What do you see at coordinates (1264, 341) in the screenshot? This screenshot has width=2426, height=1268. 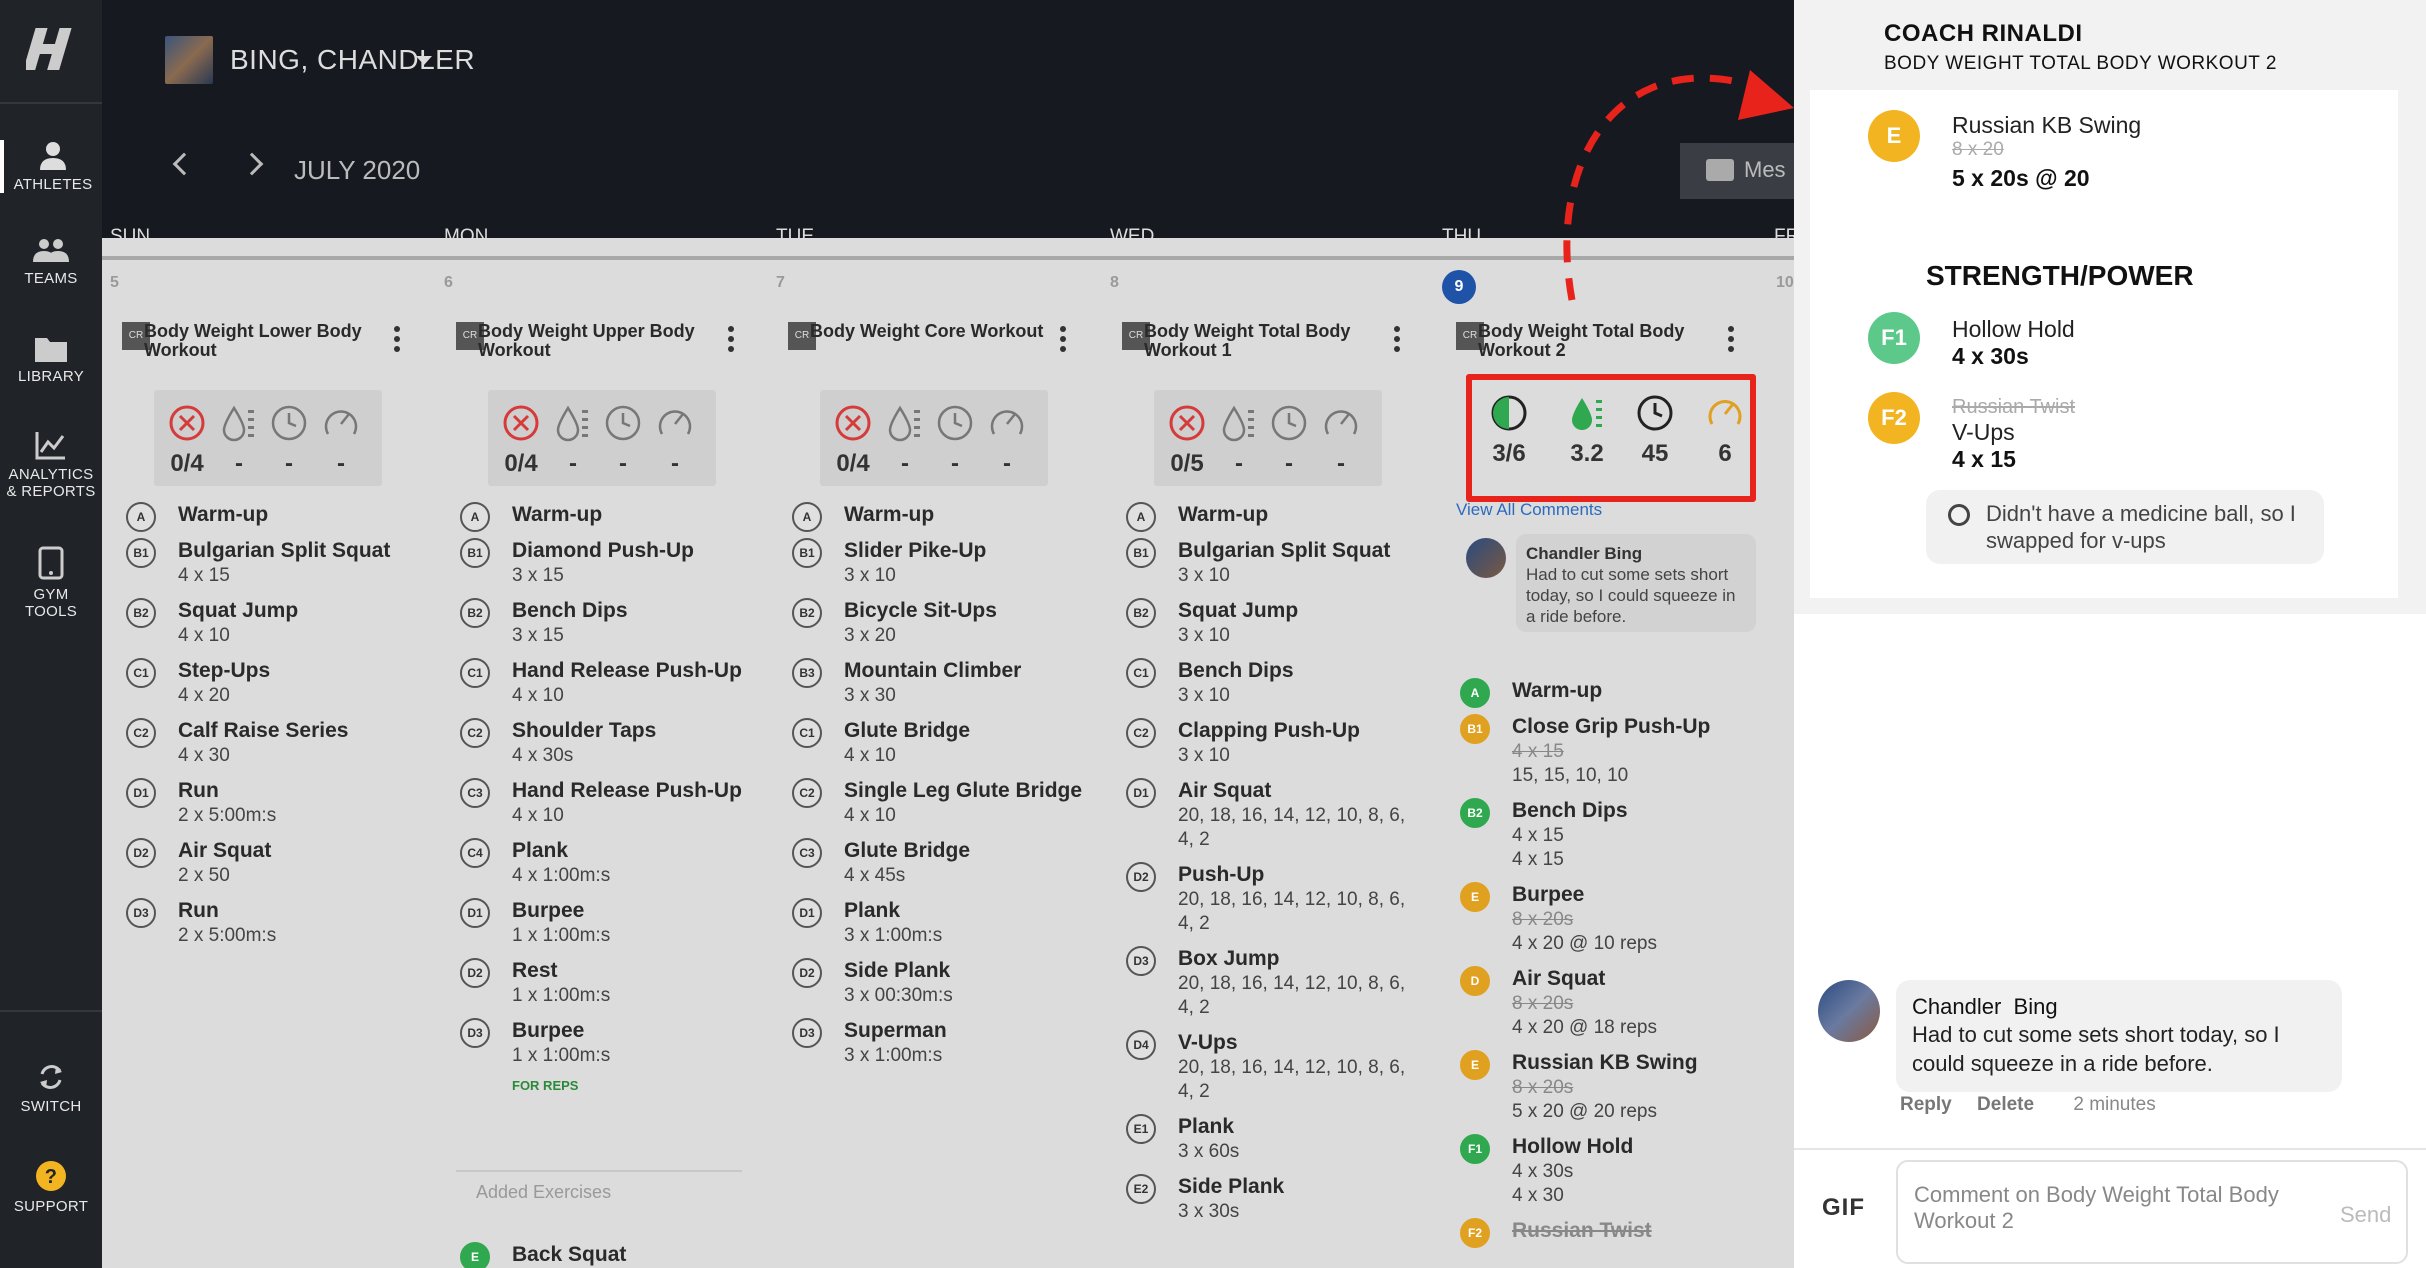 I see `workout-title: Body Weight Total Body Workout 1` at bounding box center [1264, 341].